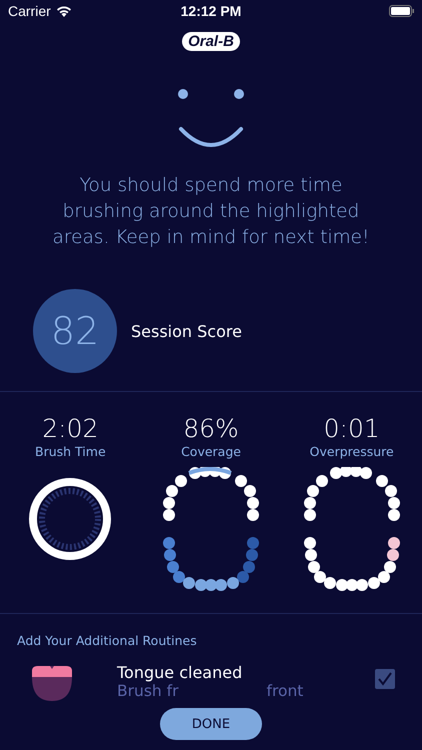 The width and height of the screenshot is (422, 750). What do you see at coordinates (211, 41) in the screenshot?
I see `brand-logo: Oral-B` at bounding box center [211, 41].